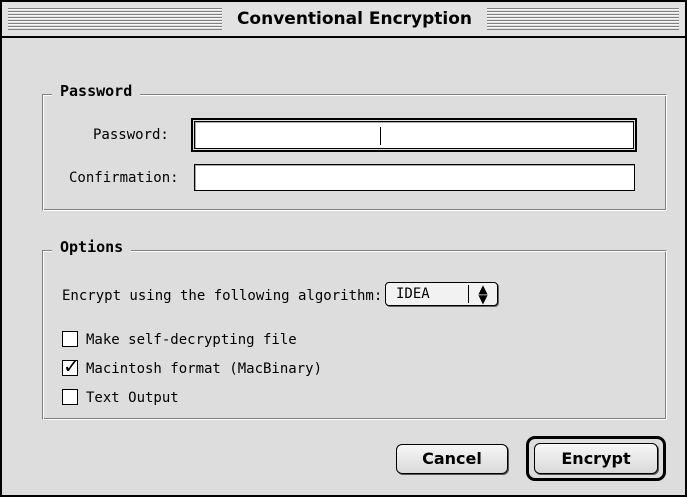 The height and width of the screenshot is (497, 687). I want to click on self-decrypting-label: Make self-decrypting file, so click(191, 340).